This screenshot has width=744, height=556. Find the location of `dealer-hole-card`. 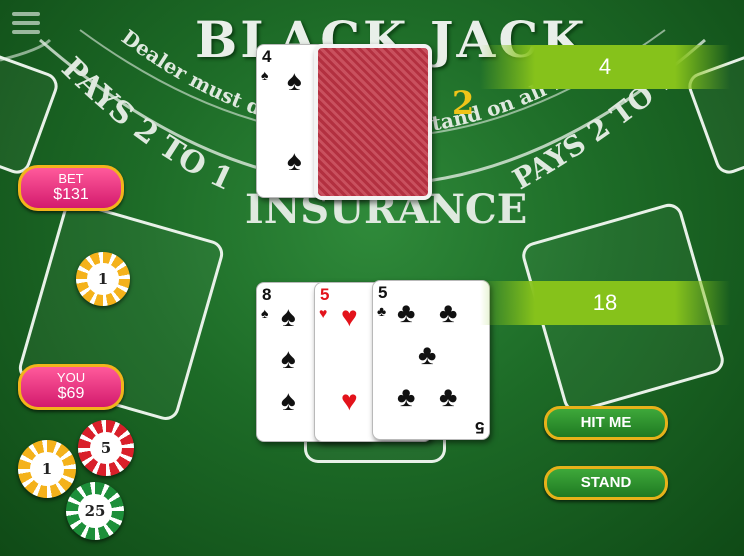

dealer-hole-card is located at coordinates (373, 122).